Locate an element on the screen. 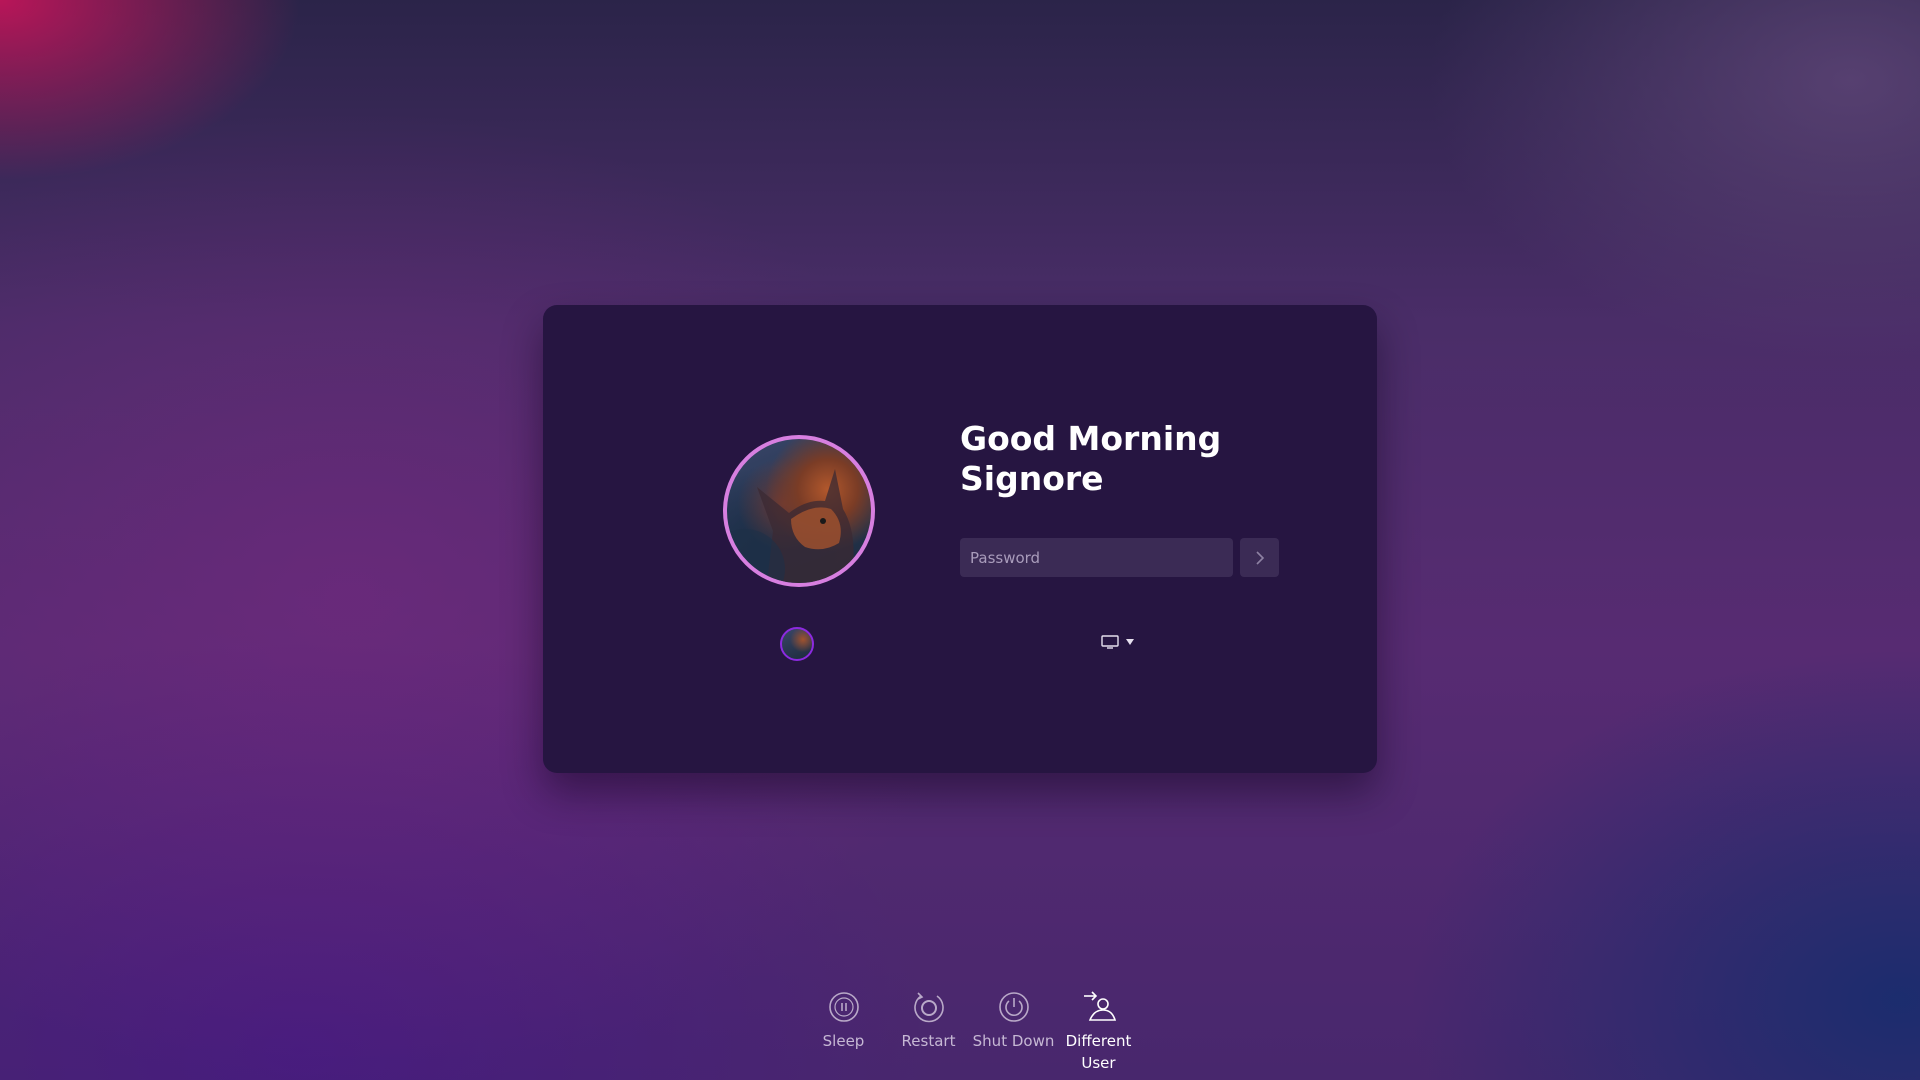 This screenshot has height=1080, width=1920. different-user-button: Different User is located at coordinates (1098, 1032).